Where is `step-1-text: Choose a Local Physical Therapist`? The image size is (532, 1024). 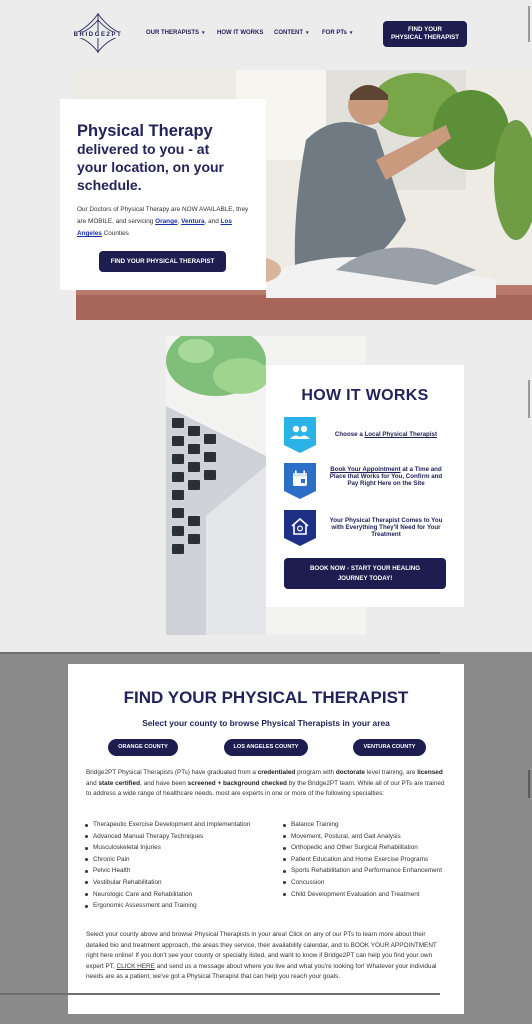
step-1-text: Choose a Local Physical Therapist is located at coordinates (386, 434).